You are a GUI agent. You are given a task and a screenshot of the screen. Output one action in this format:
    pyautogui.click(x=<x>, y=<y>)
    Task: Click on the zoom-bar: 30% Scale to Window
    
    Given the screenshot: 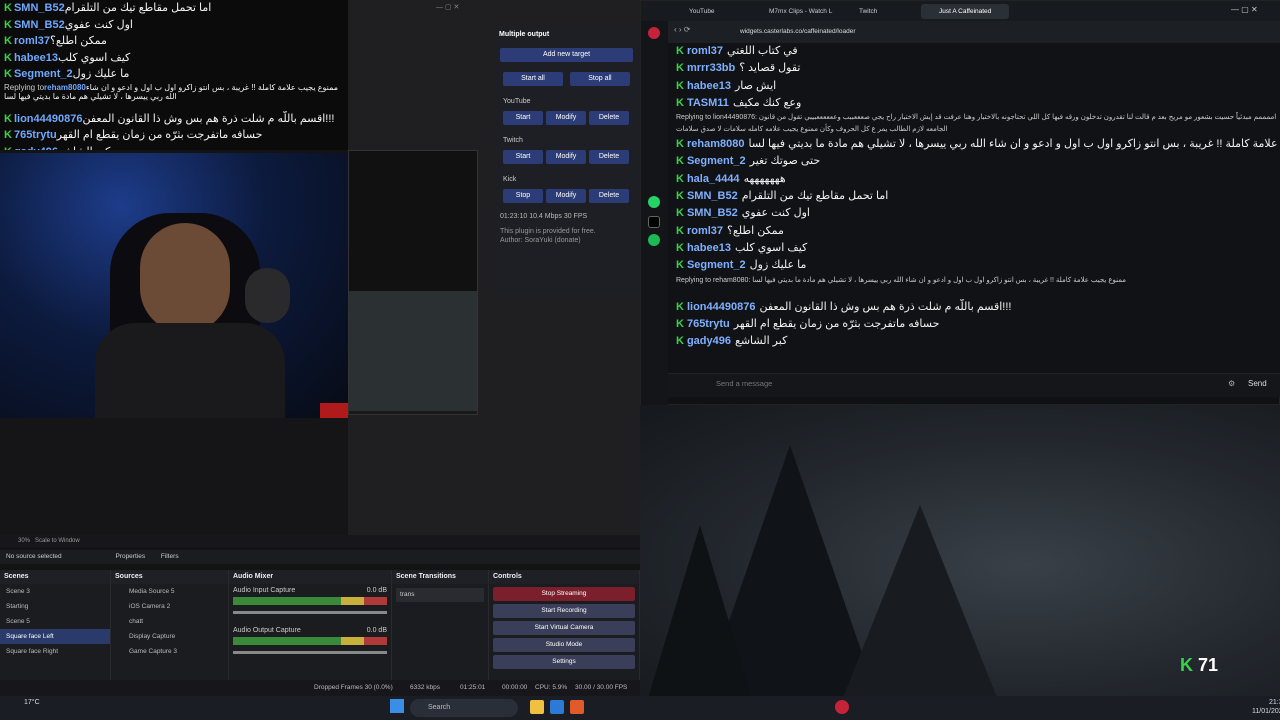 What is the action you would take?
    pyautogui.click(x=320, y=541)
    